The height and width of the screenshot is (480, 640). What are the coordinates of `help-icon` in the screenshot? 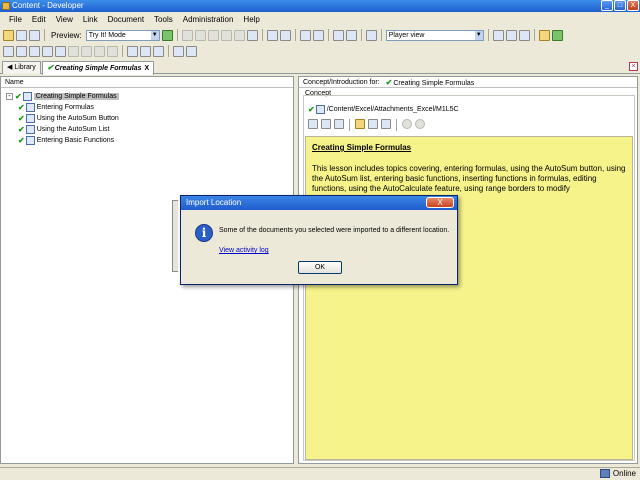 It's located at (371, 35).